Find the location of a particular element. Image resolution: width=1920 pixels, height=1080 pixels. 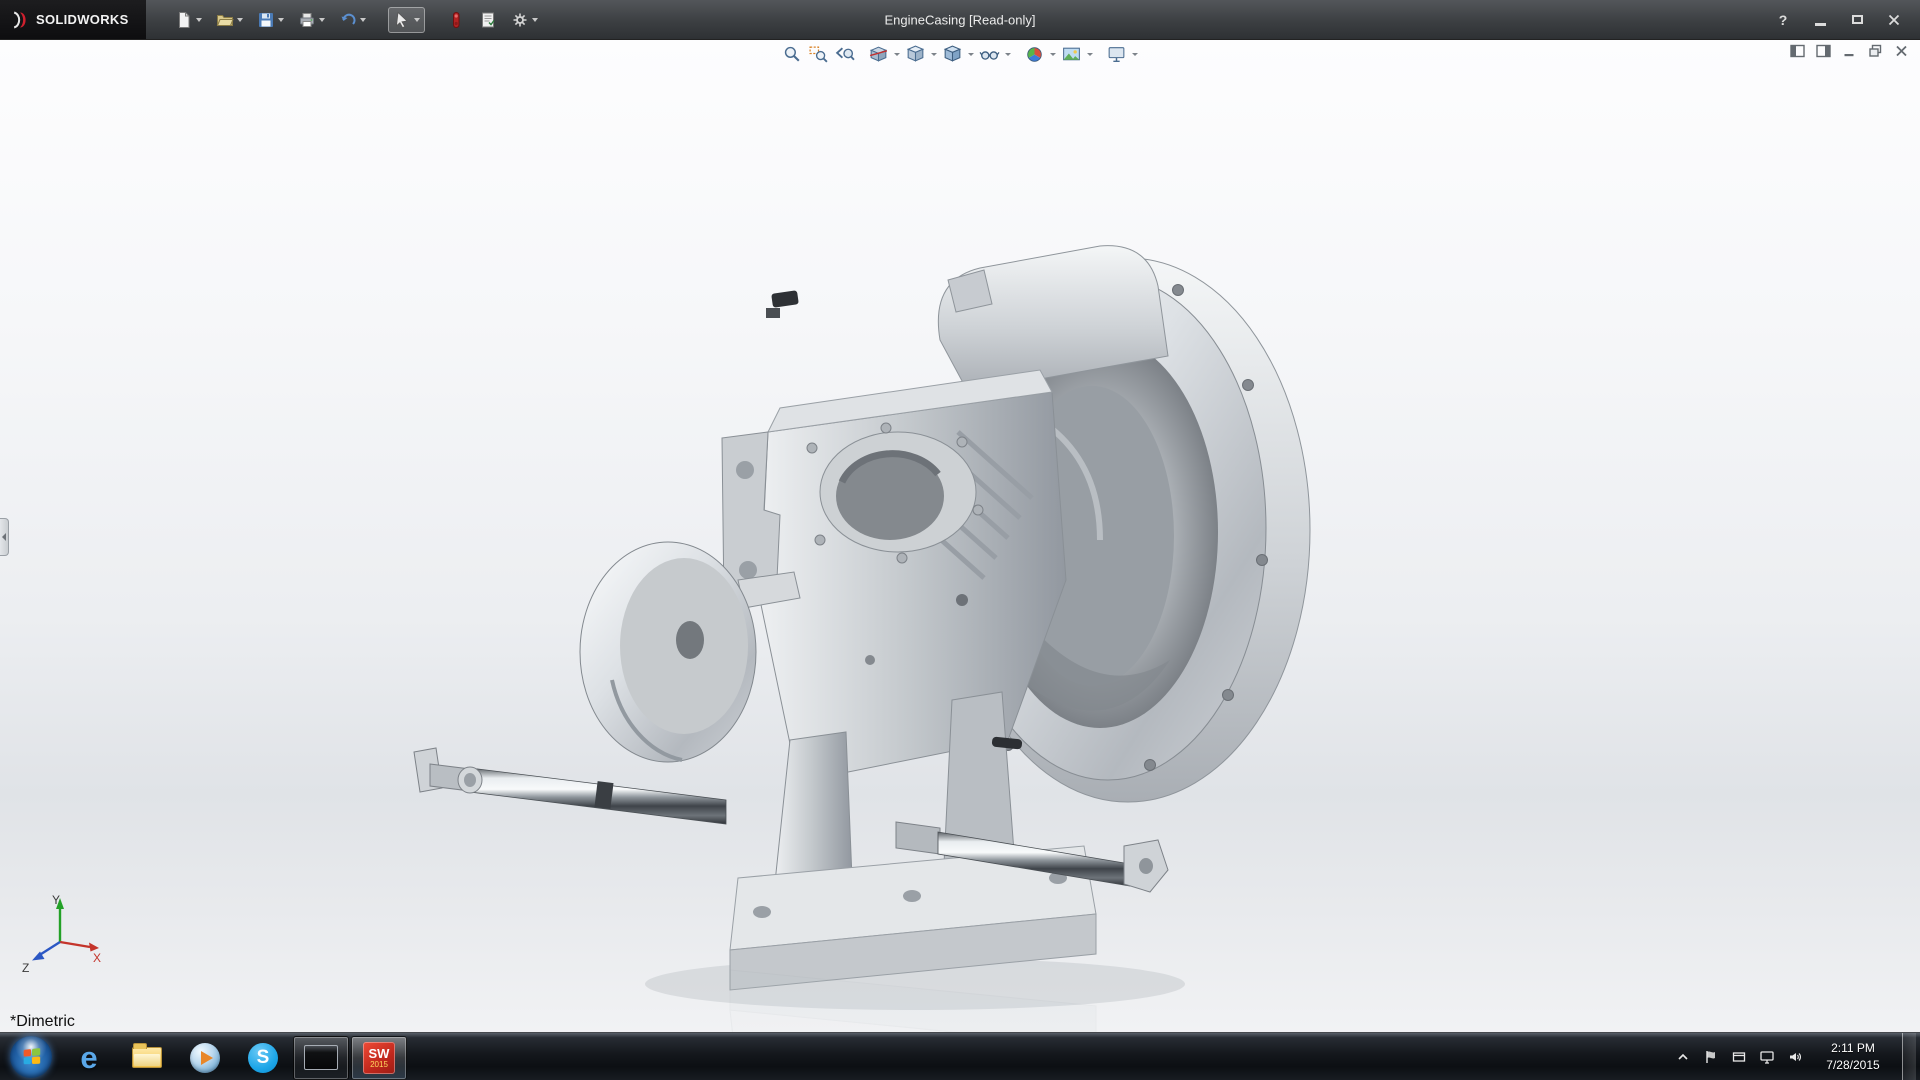

internet-explorer-icon: e is located at coordinates (89, 1057).